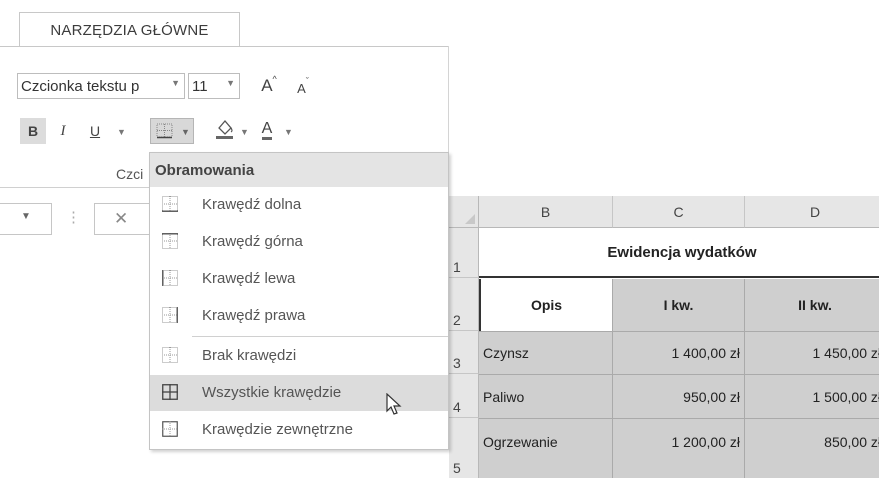 This screenshot has height=478, width=879. I want to click on table-cell: 1 400,00 zł, so click(679, 352).